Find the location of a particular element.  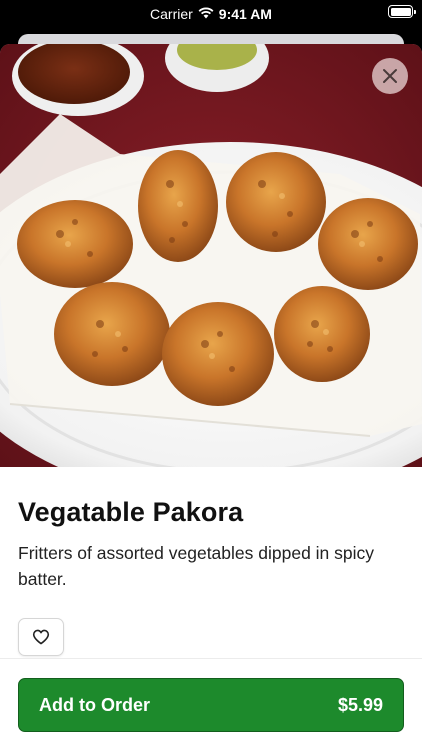

battery-icon is located at coordinates (402, 11).